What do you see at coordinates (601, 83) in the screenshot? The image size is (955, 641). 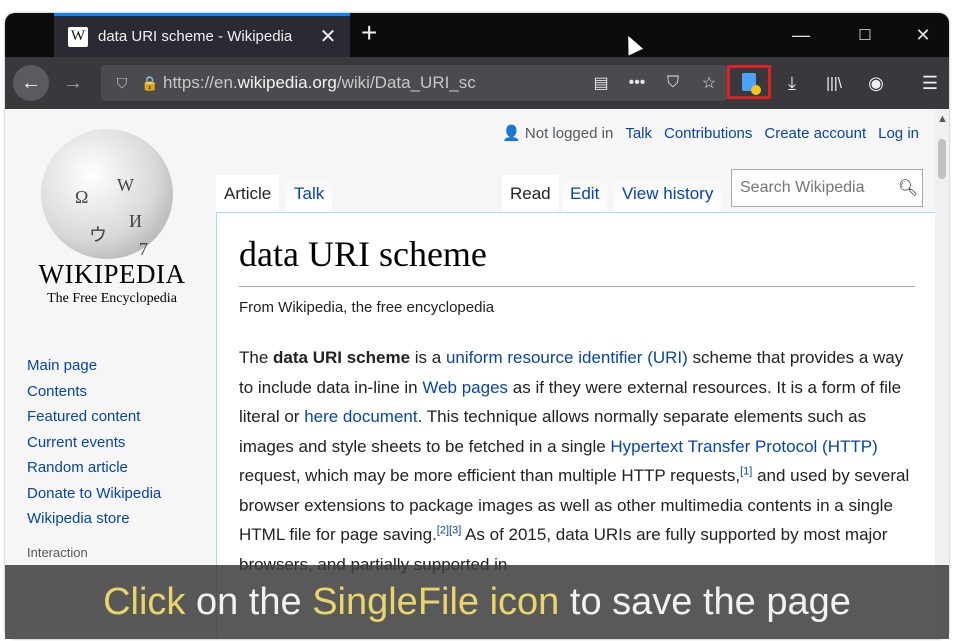 I see `reader-view-icon: ▤` at bounding box center [601, 83].